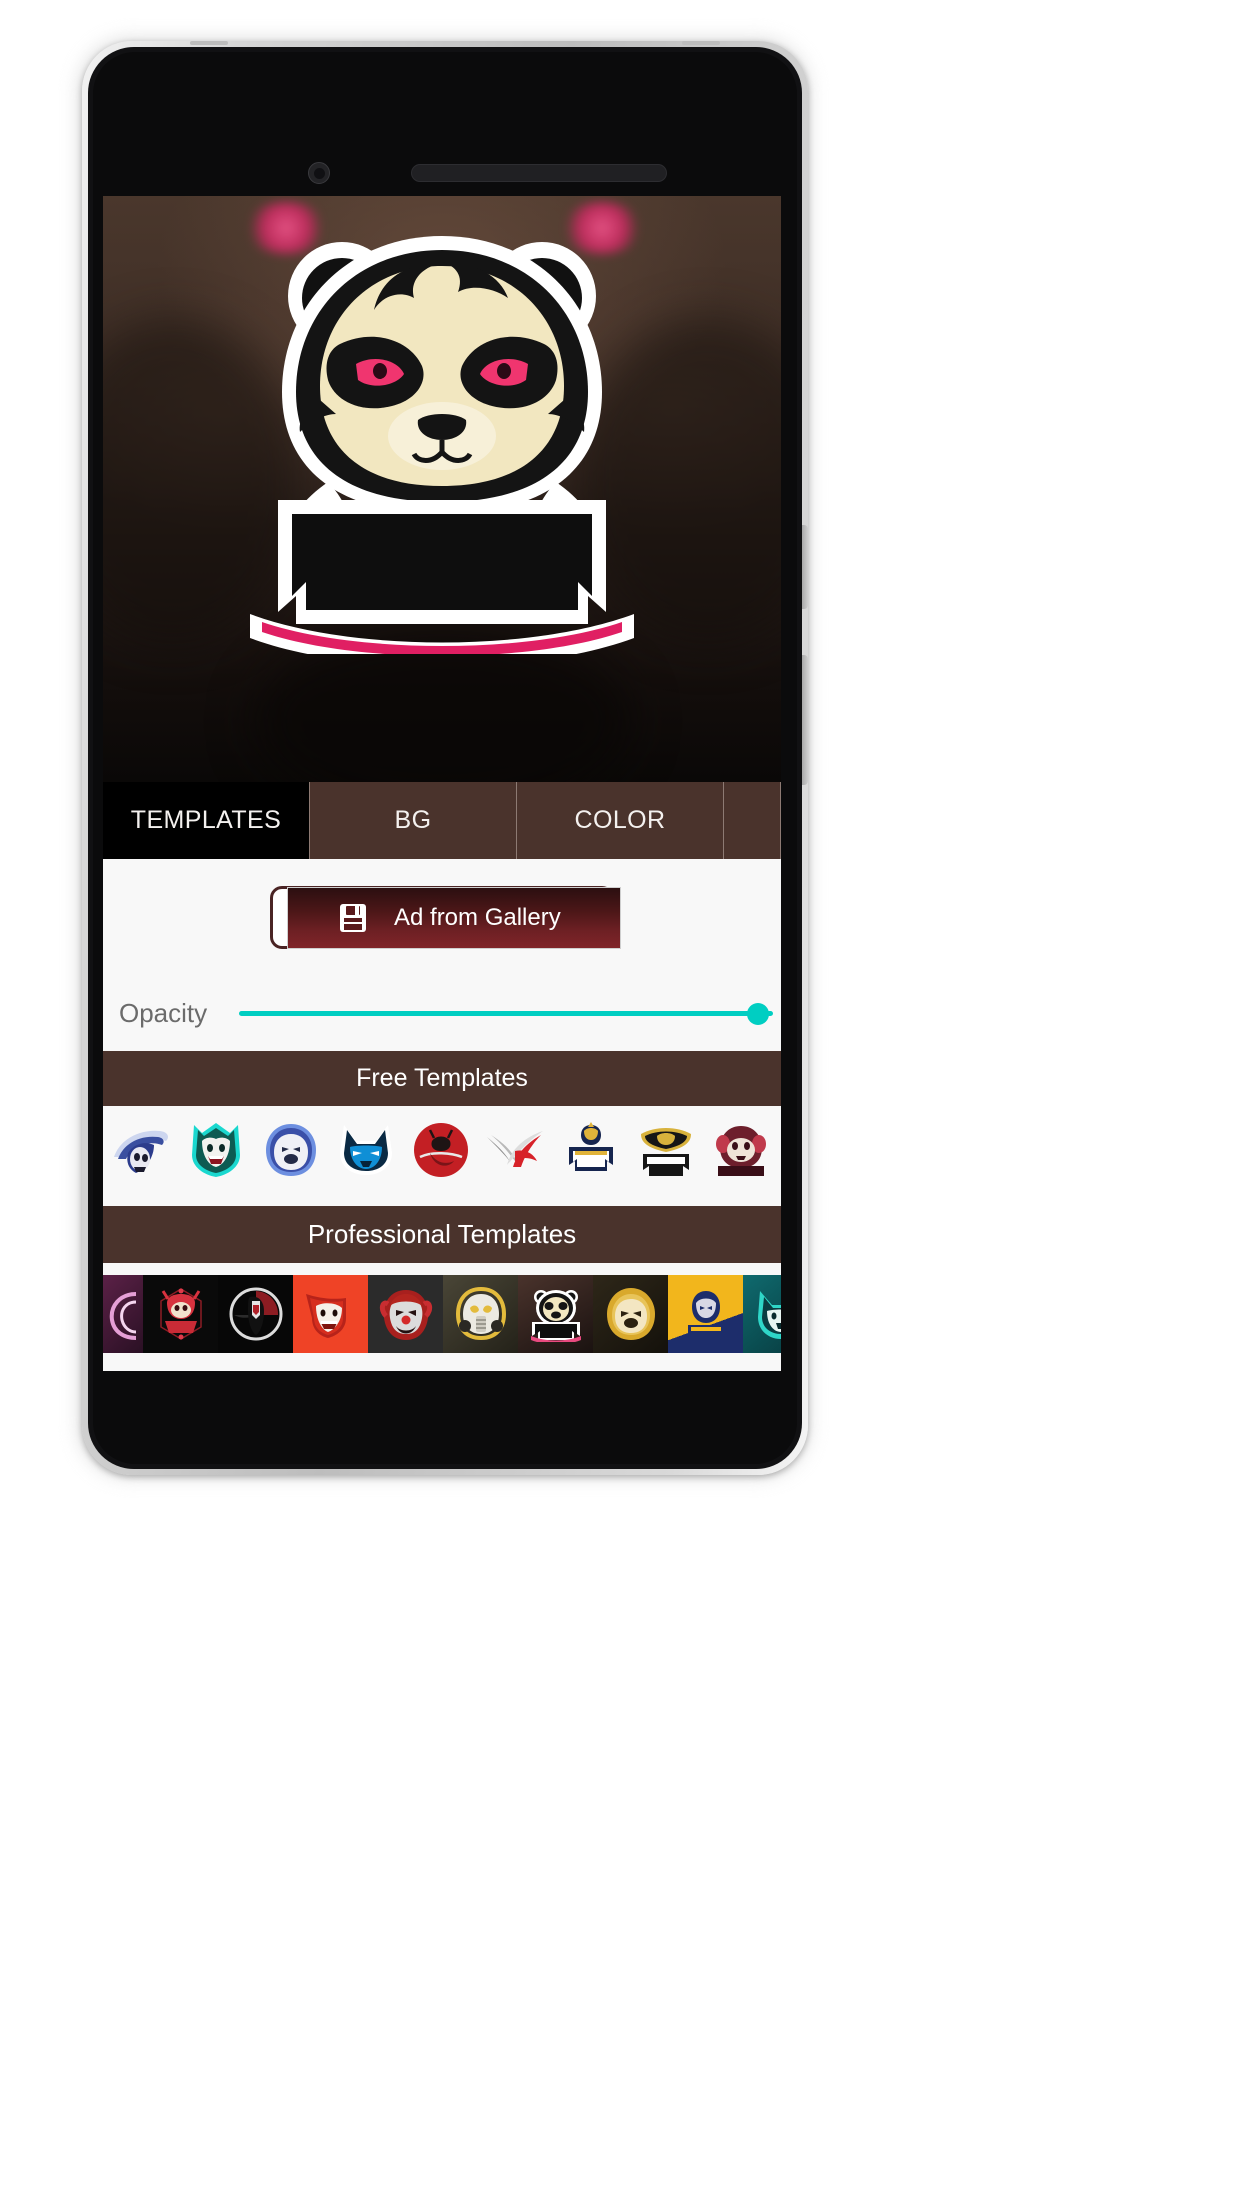 Image resolution: width=1242 pixels, height=2208 pixels. I want to click on logo-preview-canvas, so click(442, 489).